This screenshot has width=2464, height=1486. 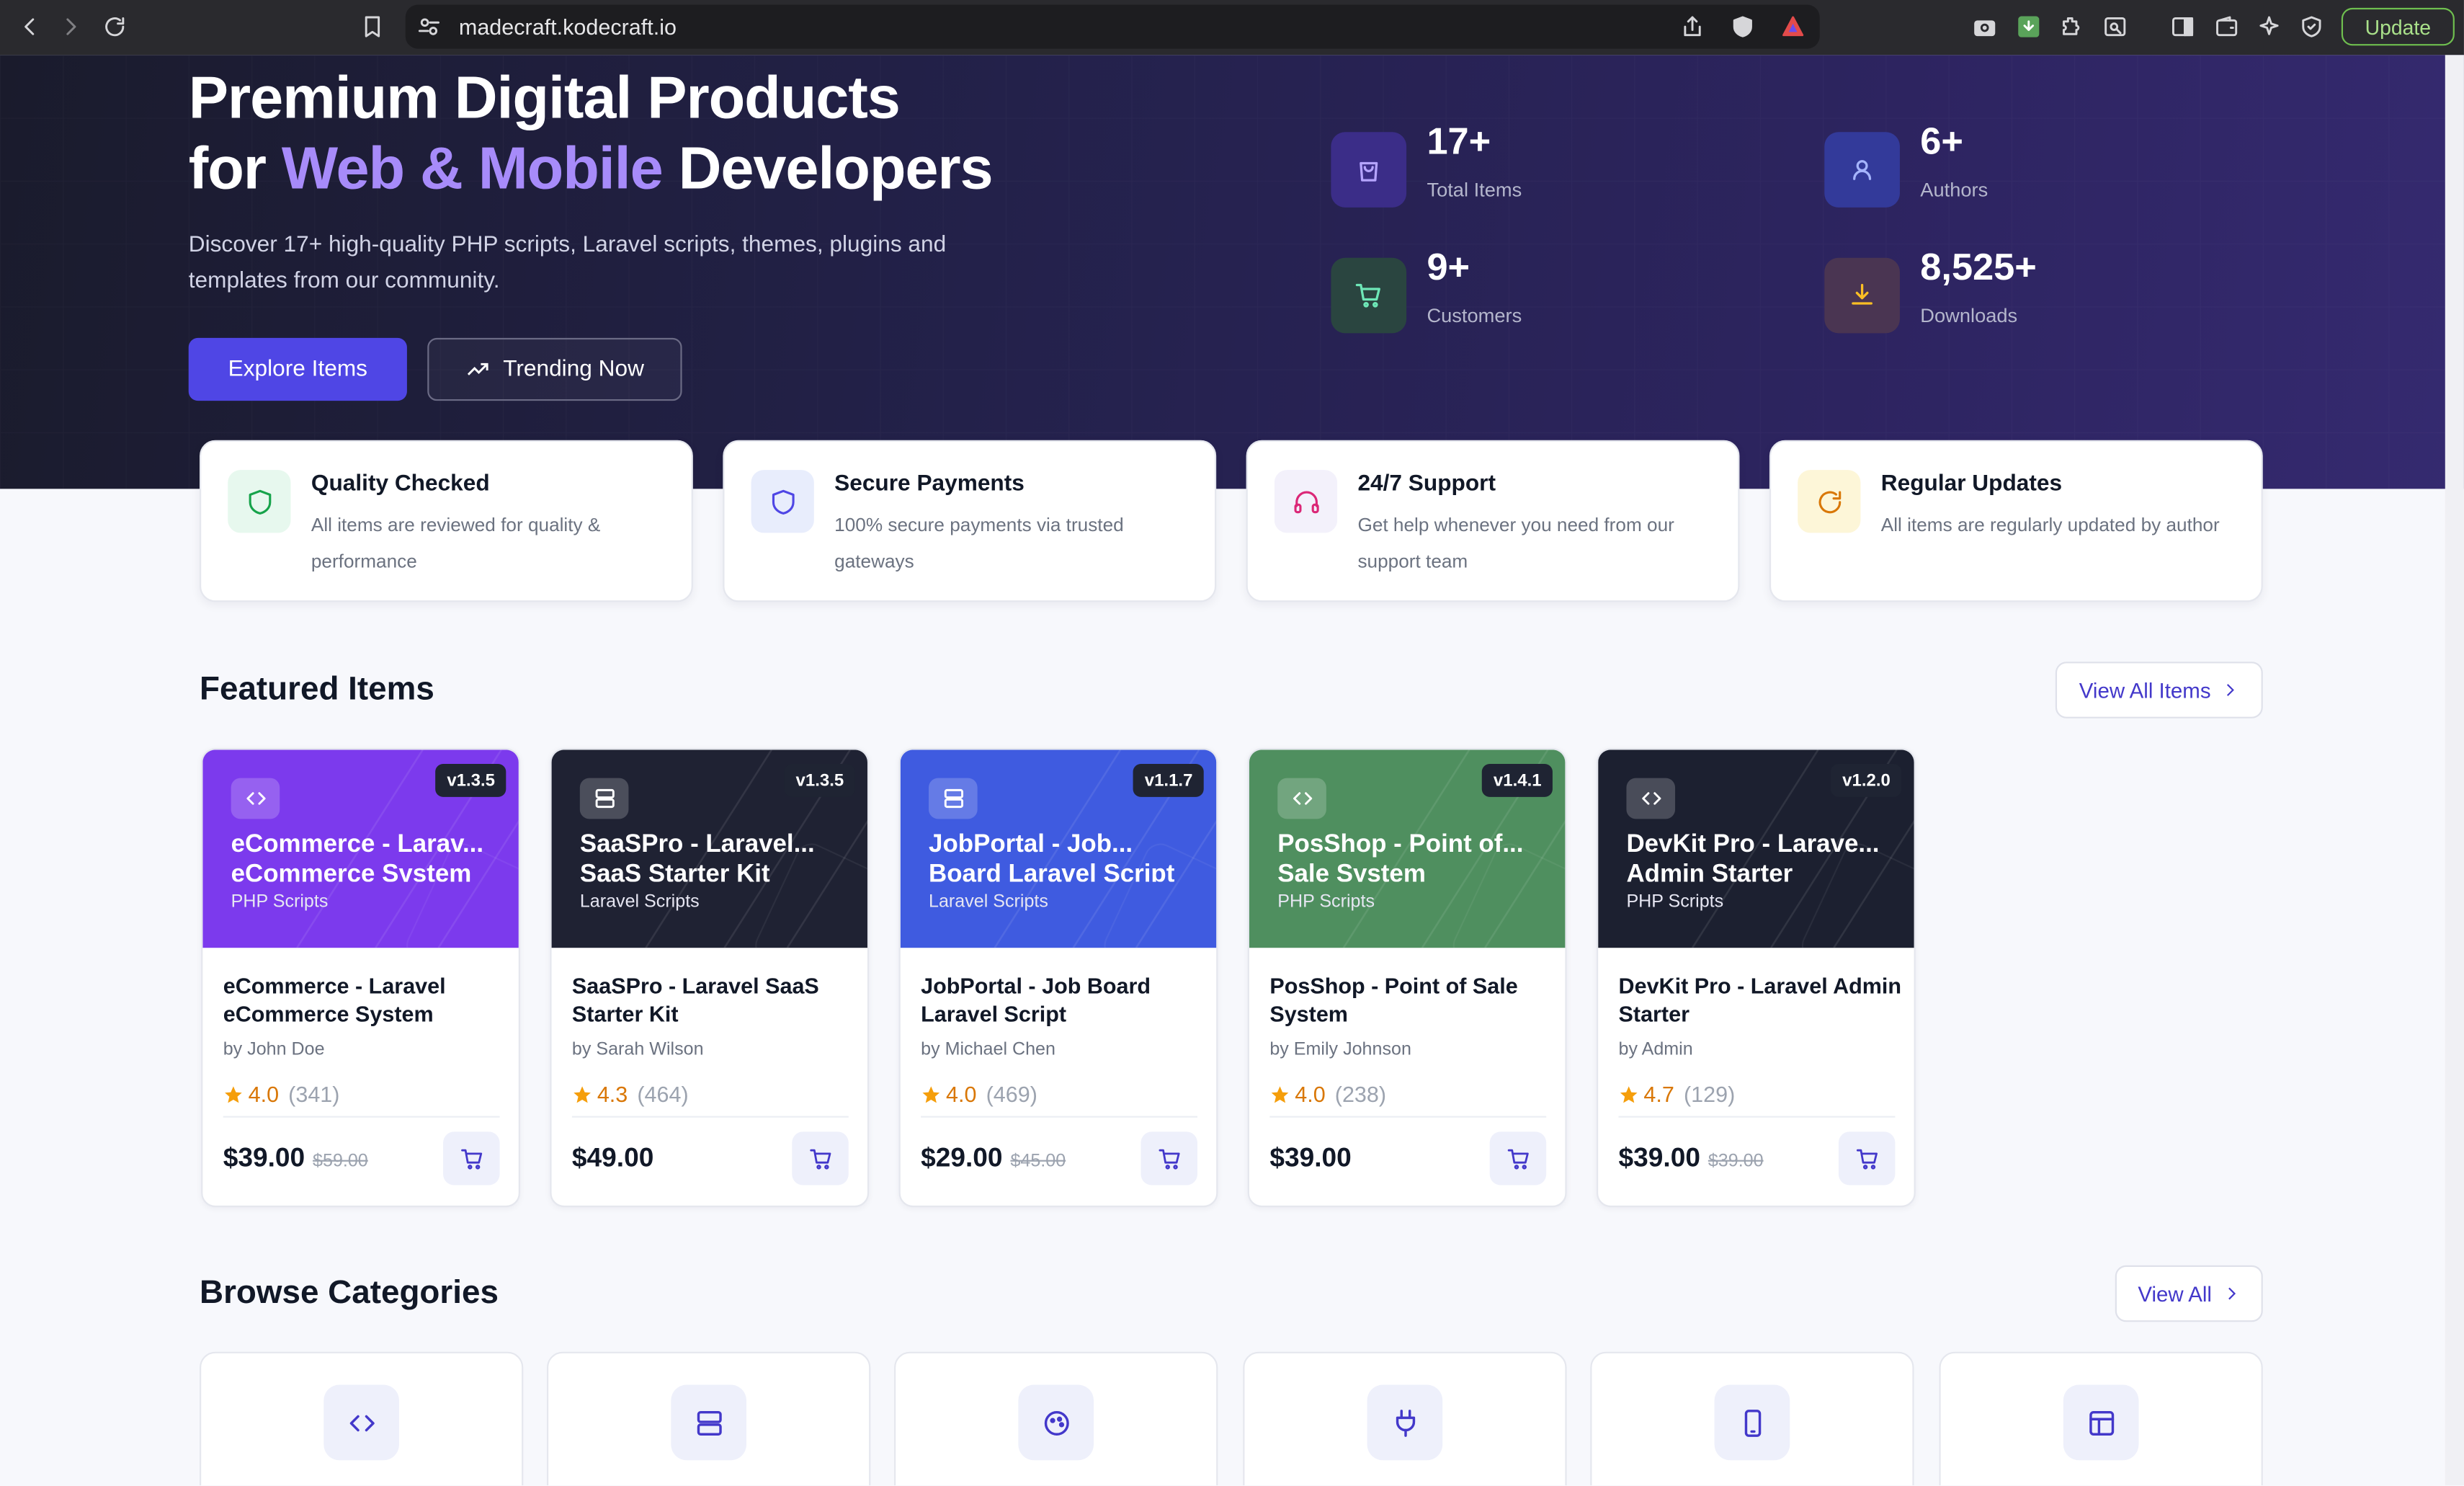 What do you see at coordinates (2029, 26) in the screenshot?
I see `download-ext-icon` at bounding box center [2029, 26].